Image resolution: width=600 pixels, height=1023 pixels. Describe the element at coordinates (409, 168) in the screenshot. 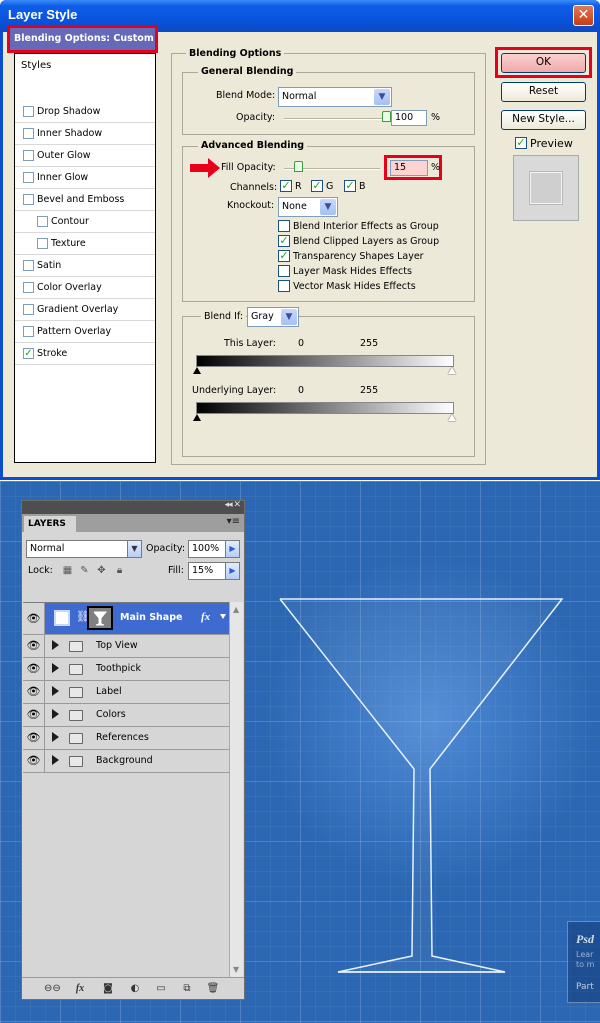

I see `fill-opacity-field: 15` at that location.